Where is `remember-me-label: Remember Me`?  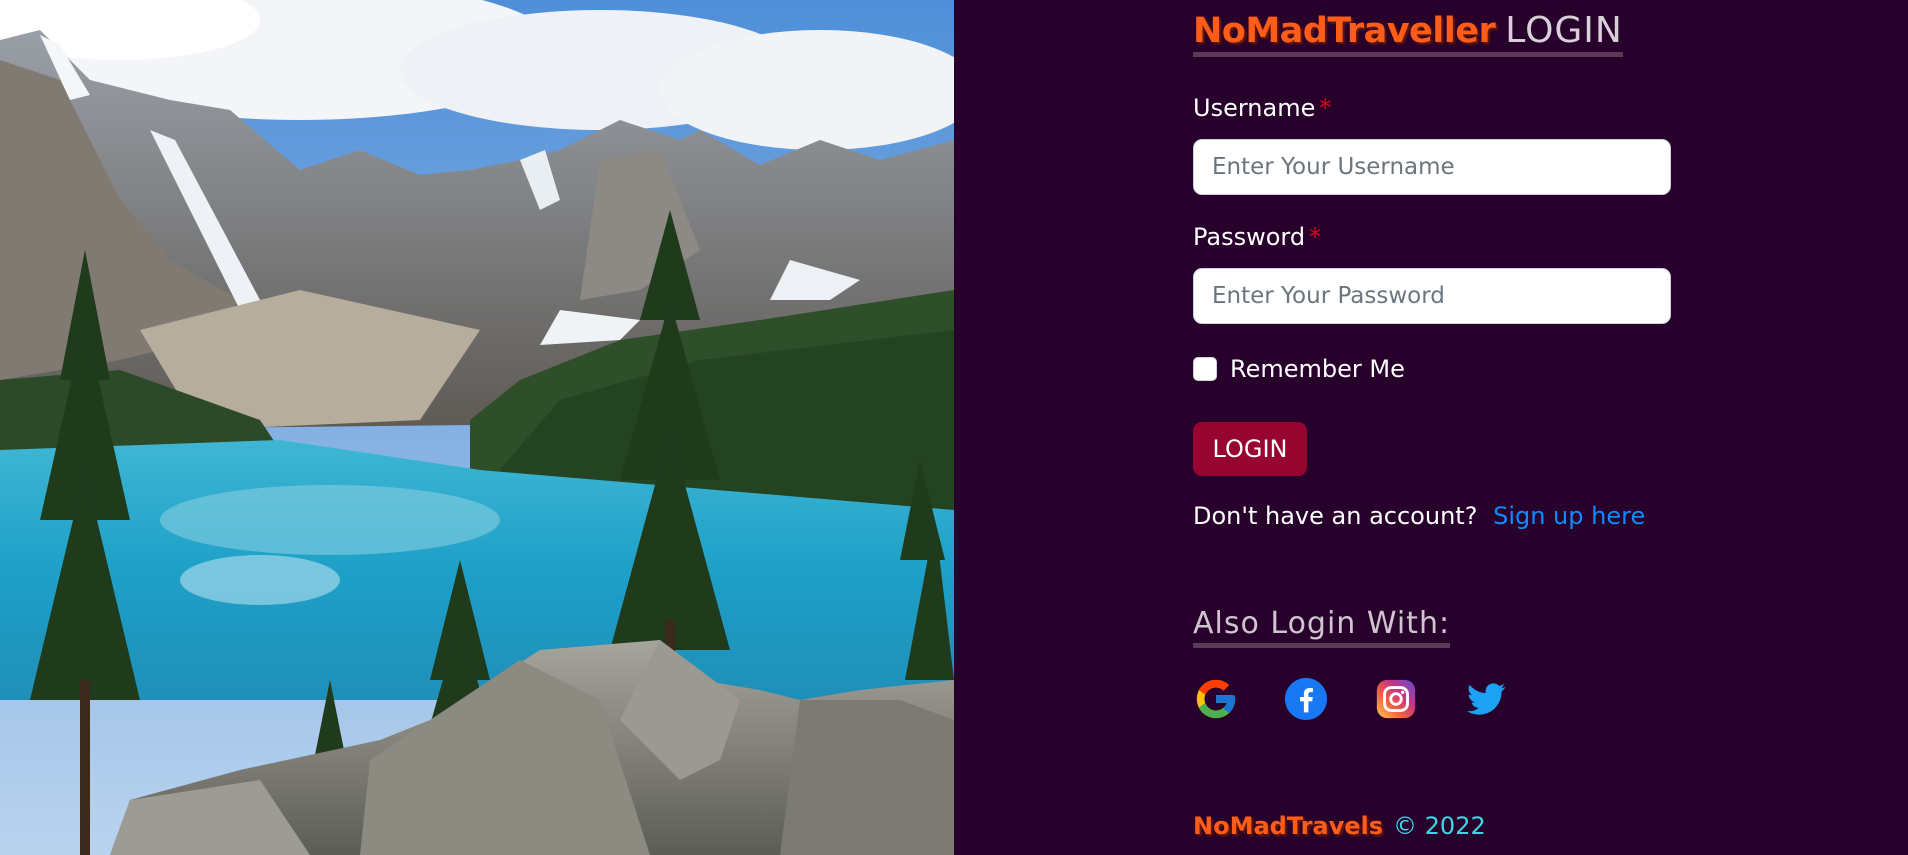
remember-me-label: Remember Me is located at coordinates (1317, 369).